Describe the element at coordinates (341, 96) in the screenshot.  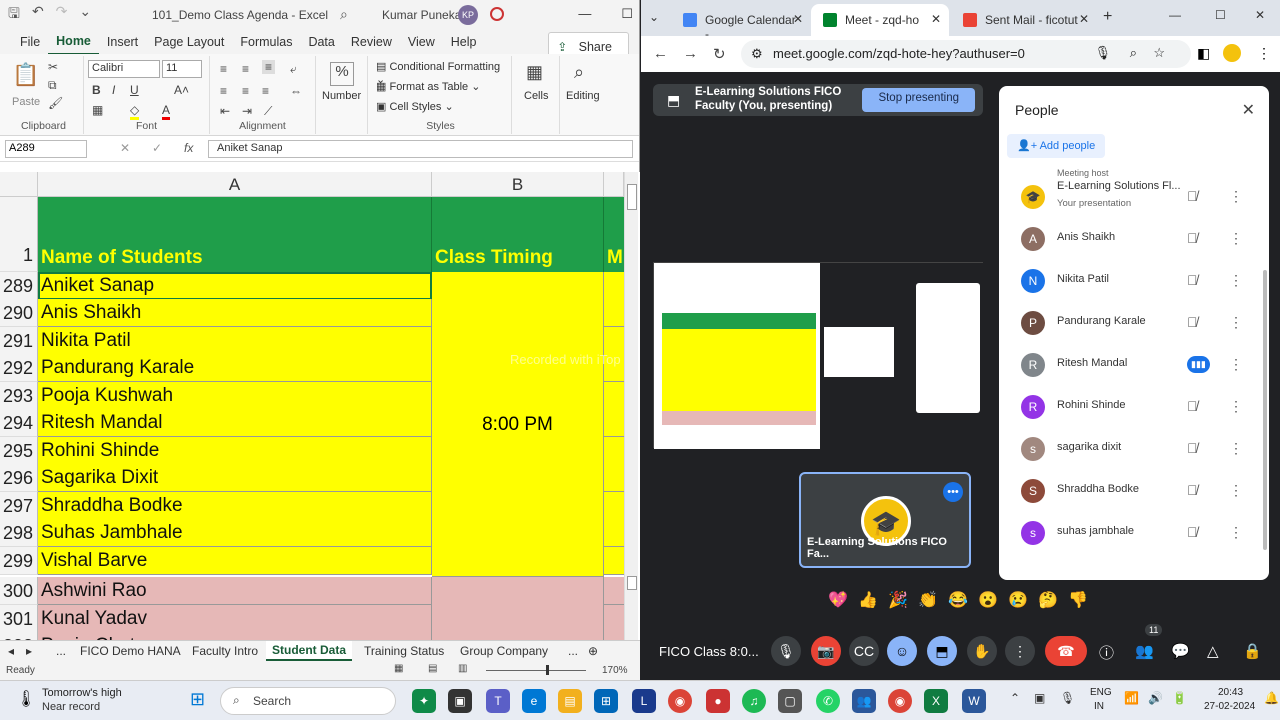
I see `number-label: Number` at that location.